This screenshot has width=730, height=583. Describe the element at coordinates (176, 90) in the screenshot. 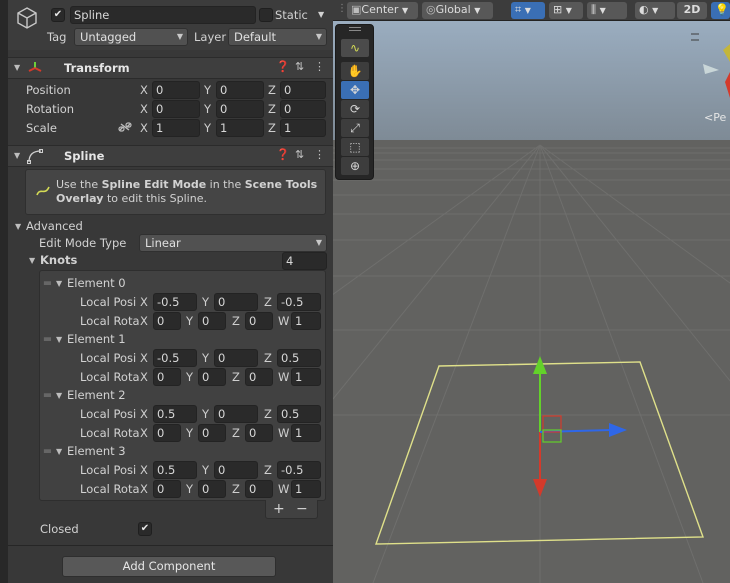

I see `position-x-field: 0` at that location.